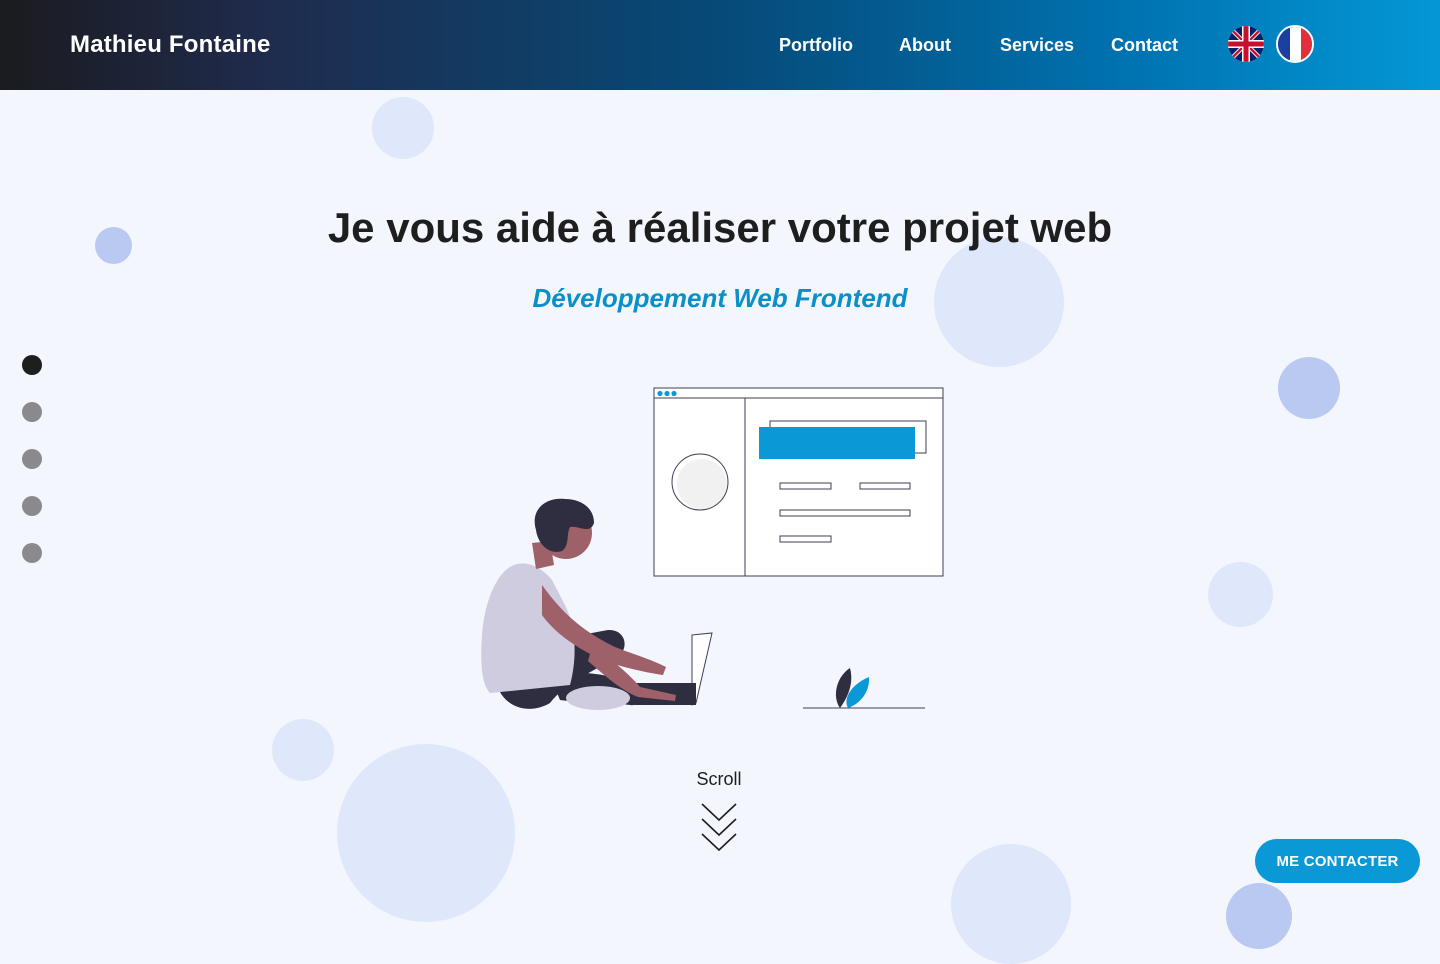  Describe the element at coordinates (719, 779) in the screenshot. I see `scroll-label: Scroll` at that location.